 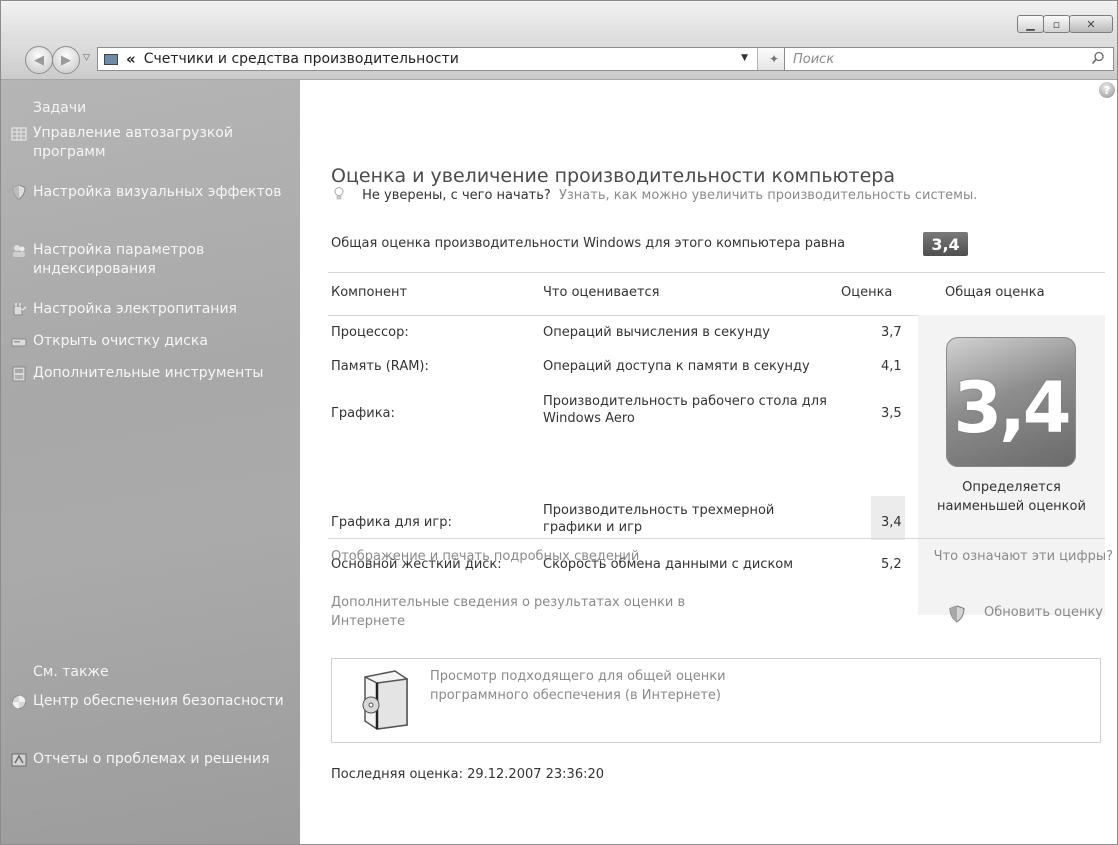 What do you see at coordinates (1011, 497) in the screenshot?
I see `big-score-caption: Определяется наименьшей оценкой` at bounding box center [1011, 497].